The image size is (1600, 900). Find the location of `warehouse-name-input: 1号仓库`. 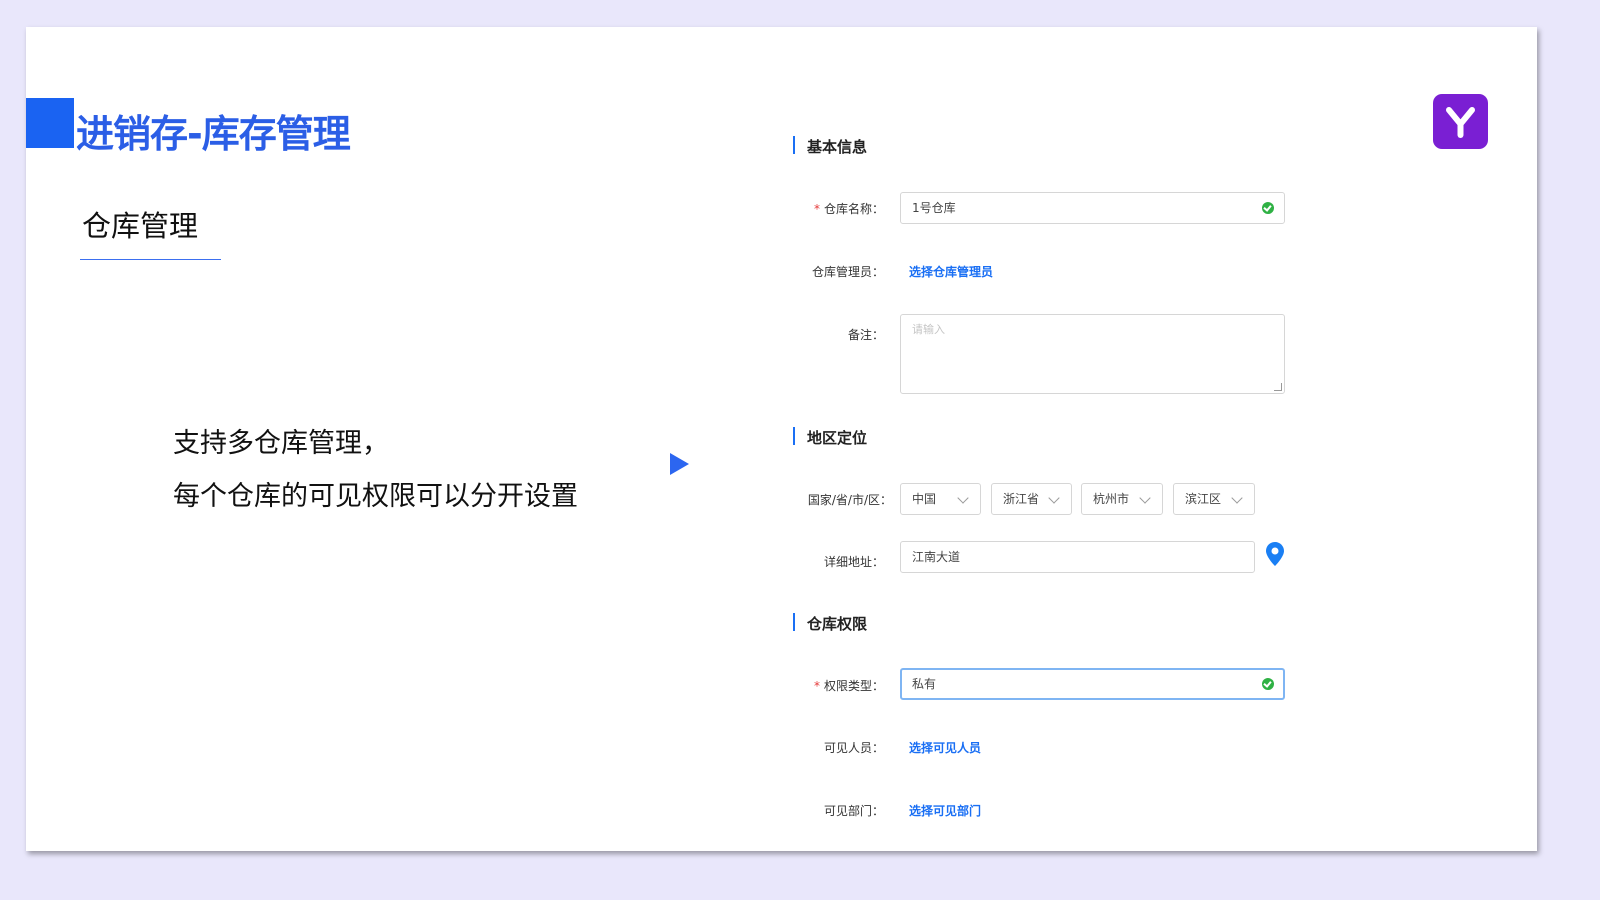

warehouse-name-input: 1号仓库 is located at coordinates (1092, 208).